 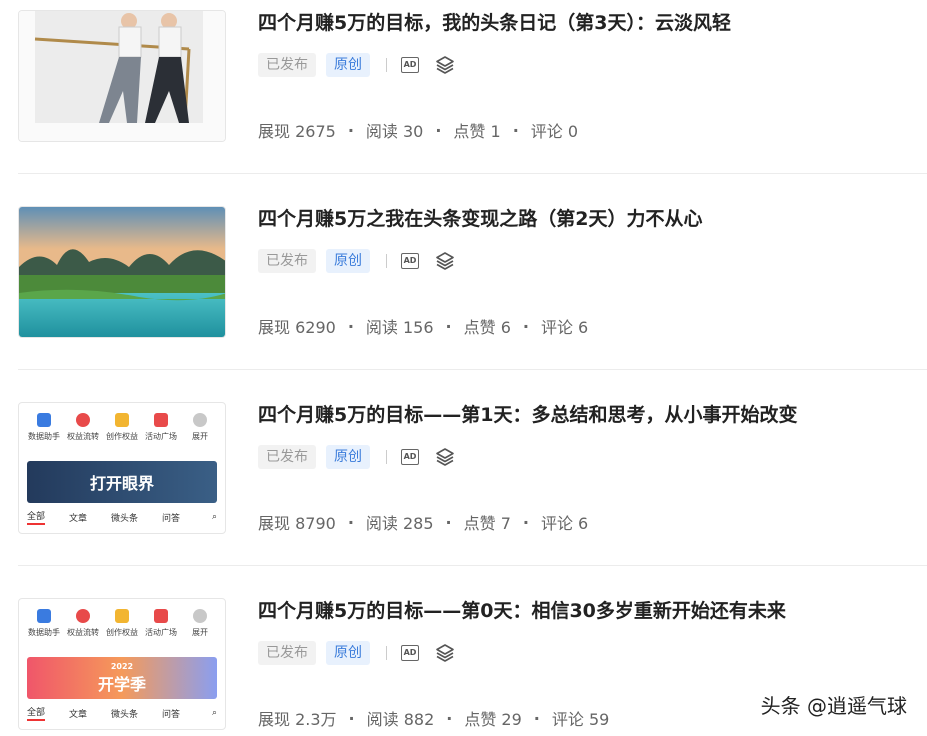 What do you see at coordinates (297, 131) in the screenshot?
I see `views-count: 展现 2675` at bounding box center [297, 131].